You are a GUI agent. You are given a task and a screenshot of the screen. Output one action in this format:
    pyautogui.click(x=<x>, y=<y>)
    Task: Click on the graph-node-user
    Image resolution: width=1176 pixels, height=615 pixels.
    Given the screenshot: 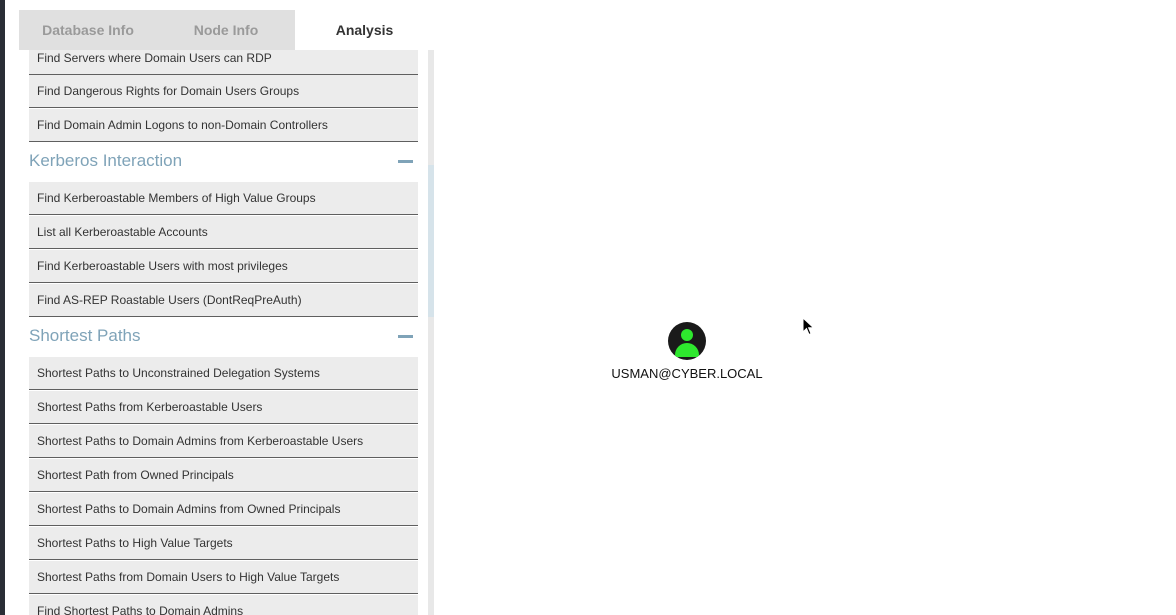 What is the action you would take?
    pyautogui.click(x=687, y=341)
    